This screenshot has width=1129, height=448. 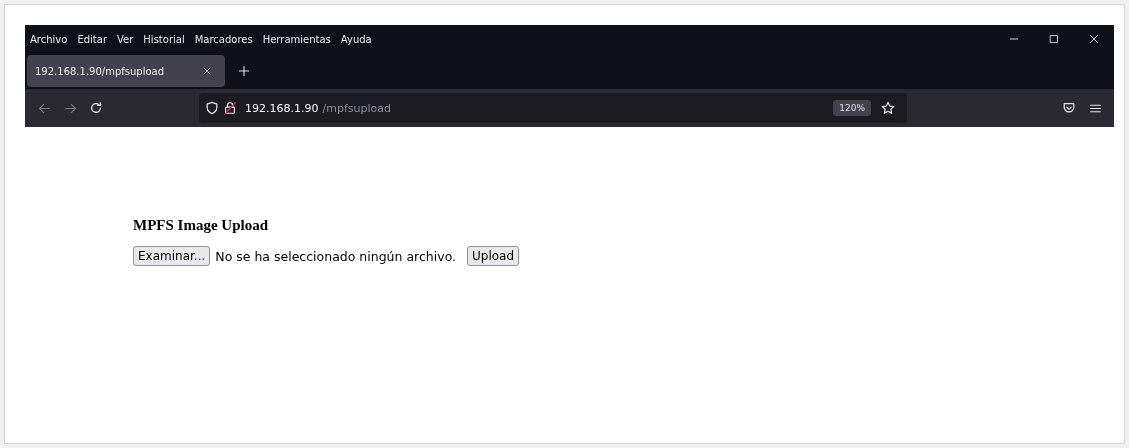 I want to click on url-host: 192.168.1.90, so click(x=282, y=108).